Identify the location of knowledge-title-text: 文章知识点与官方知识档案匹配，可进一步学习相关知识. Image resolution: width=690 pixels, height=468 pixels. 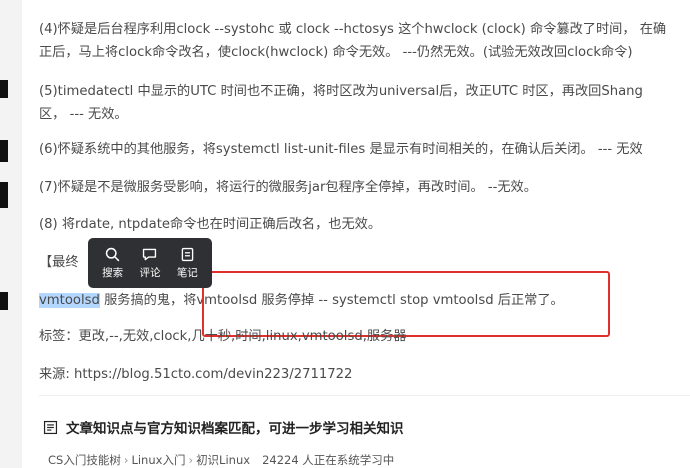
(235, 429).